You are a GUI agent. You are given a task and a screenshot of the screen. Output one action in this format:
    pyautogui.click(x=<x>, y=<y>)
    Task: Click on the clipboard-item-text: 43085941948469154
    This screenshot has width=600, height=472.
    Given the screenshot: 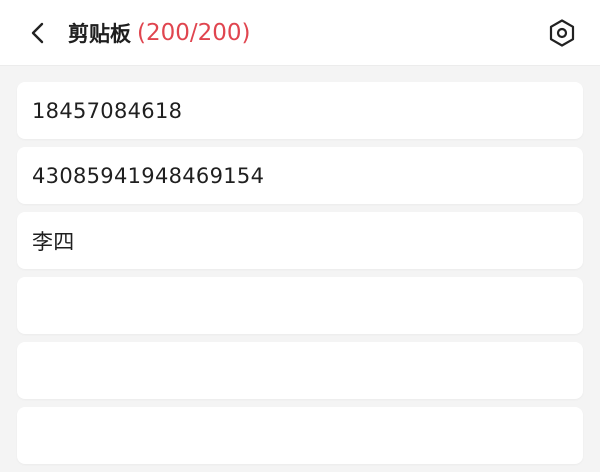 What is the action you would take?
    pyautogui.click(x=148, y=175)
    